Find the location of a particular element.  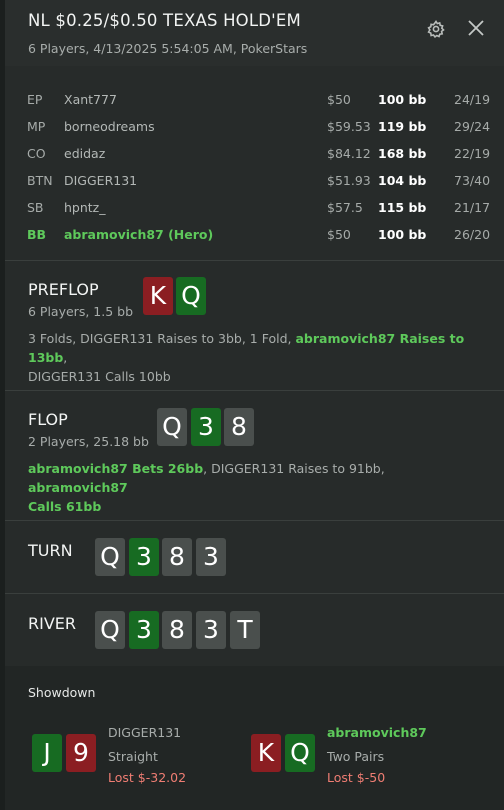

player-position: BB is located at coordinates (37, 234).